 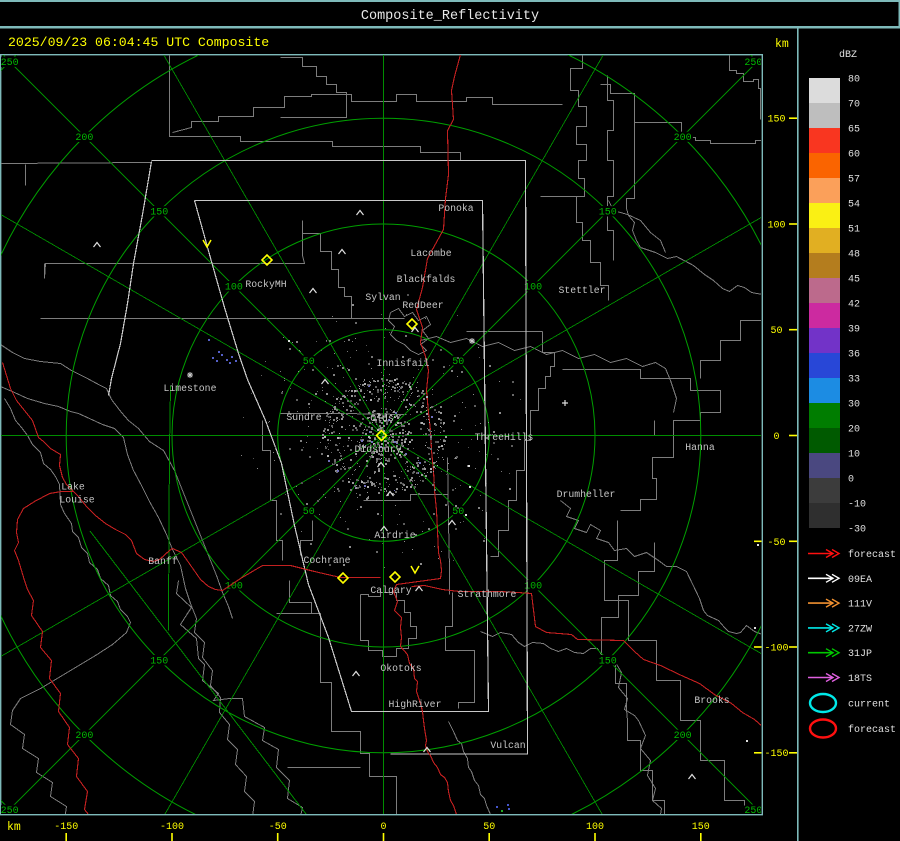 What do you see at coordinates (382, 418) in the screenshot?
I see `svg-text: Olds` at bounding box center [382, 418].